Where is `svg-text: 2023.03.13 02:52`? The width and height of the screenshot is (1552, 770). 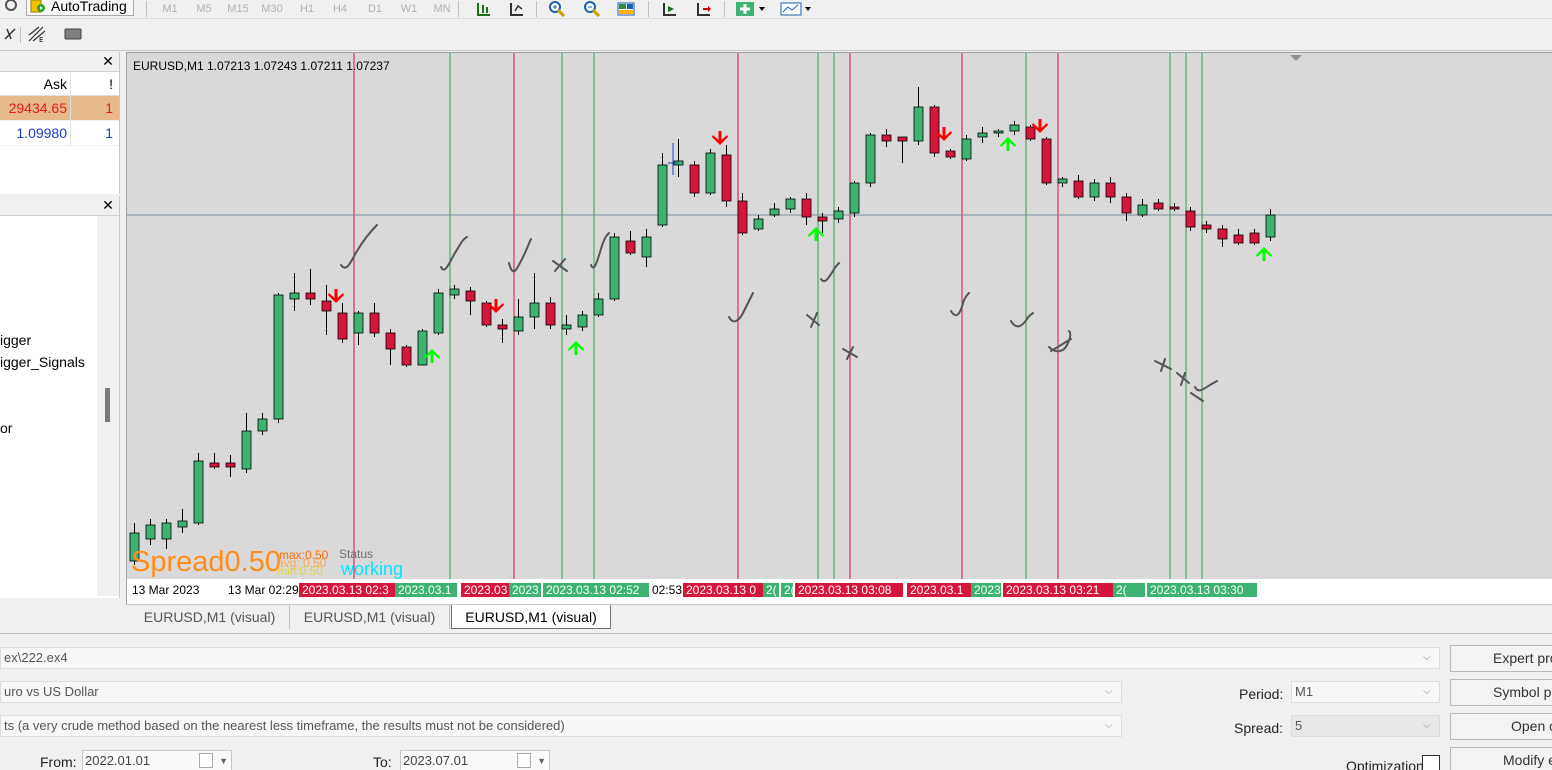 svg-text: 2023.03.13 02:52 is located at coordinates (593, 590).